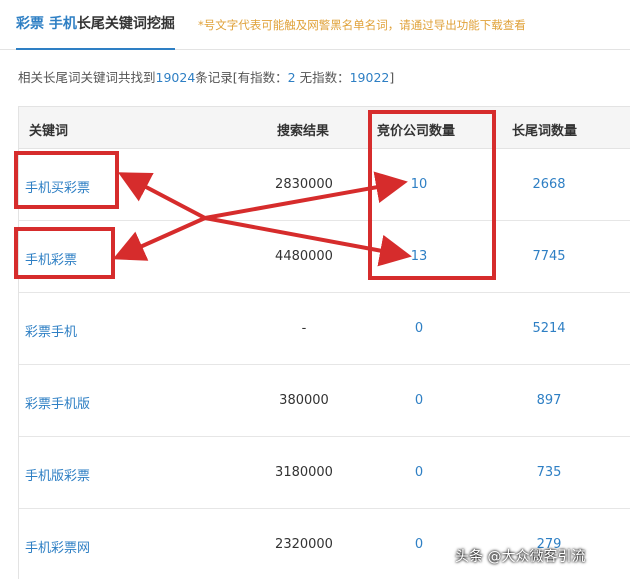  Describe the element at coordinates (304, 472) in the screenshot. I see `search-results-value: 3180000` at that location.